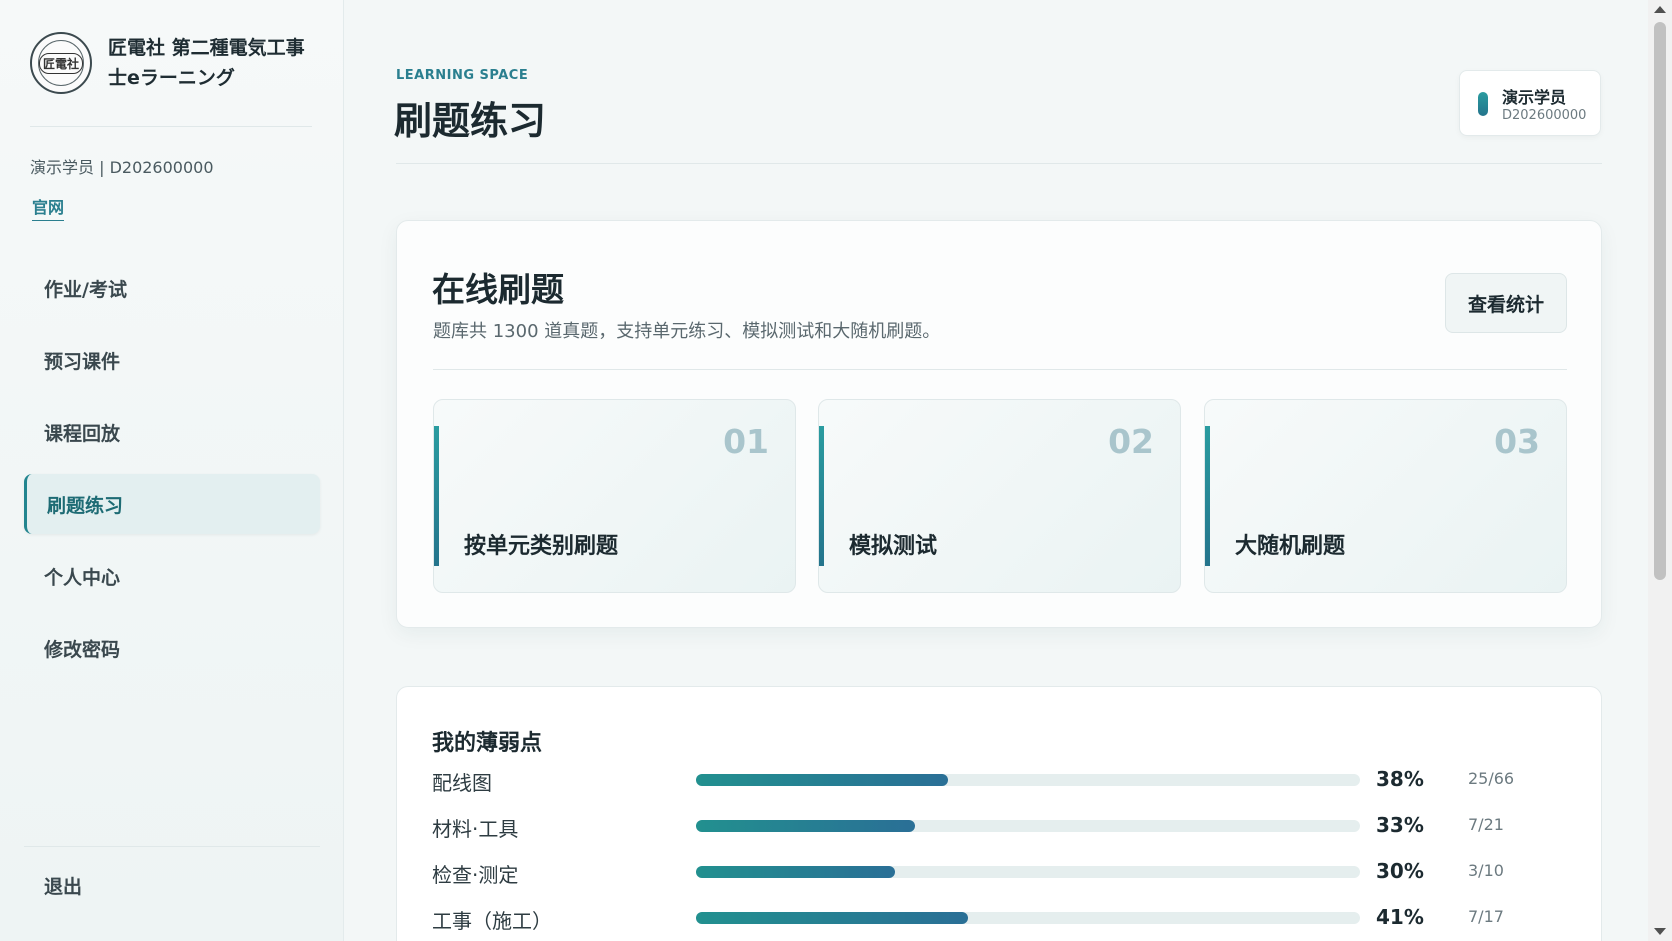 Image resolution: width=1672 pixels, height=941 pixels. Describe the element at coordinates (893, 546) in the screenshot. I see `option-label: 模拟测试` at that location.